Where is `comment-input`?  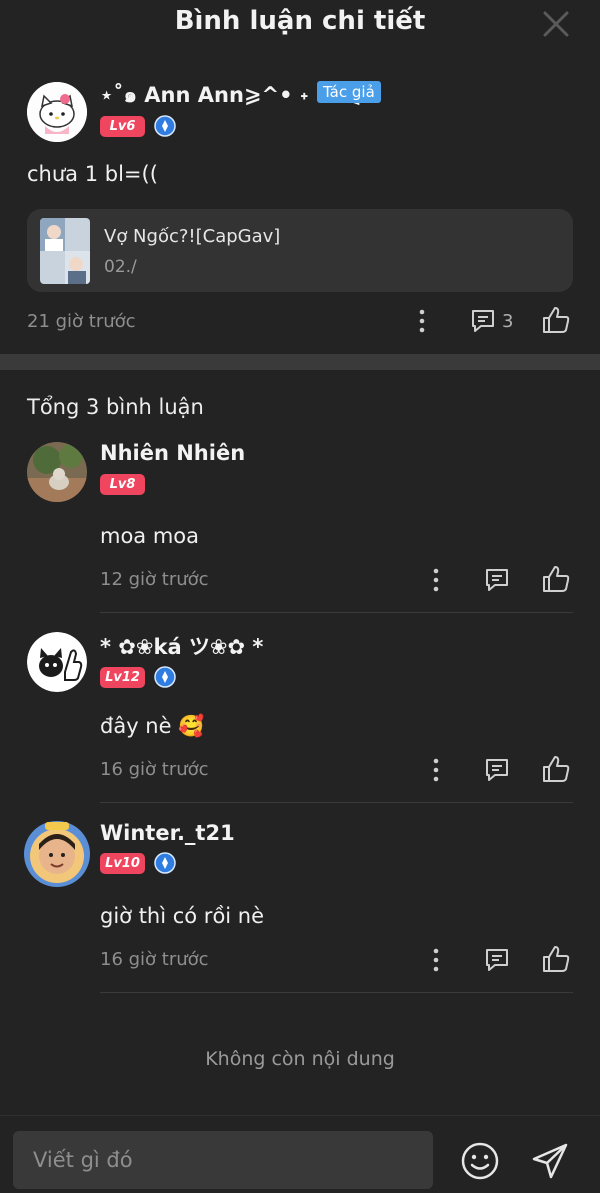 comment-input is located at coordinates (223, 1160).